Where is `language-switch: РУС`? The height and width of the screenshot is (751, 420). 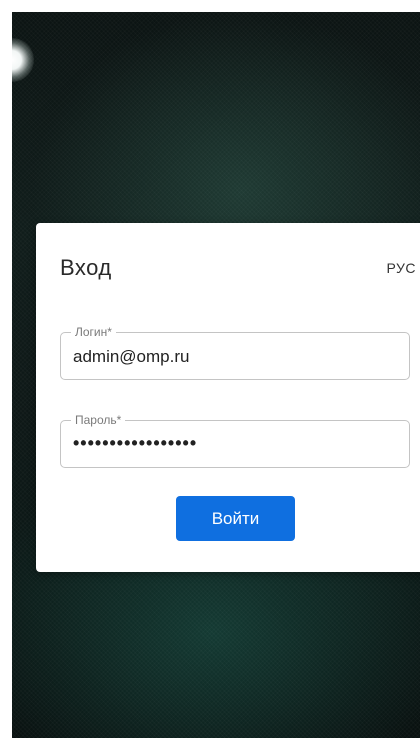 language-switch: РУС is located at coordinates (401, 268).